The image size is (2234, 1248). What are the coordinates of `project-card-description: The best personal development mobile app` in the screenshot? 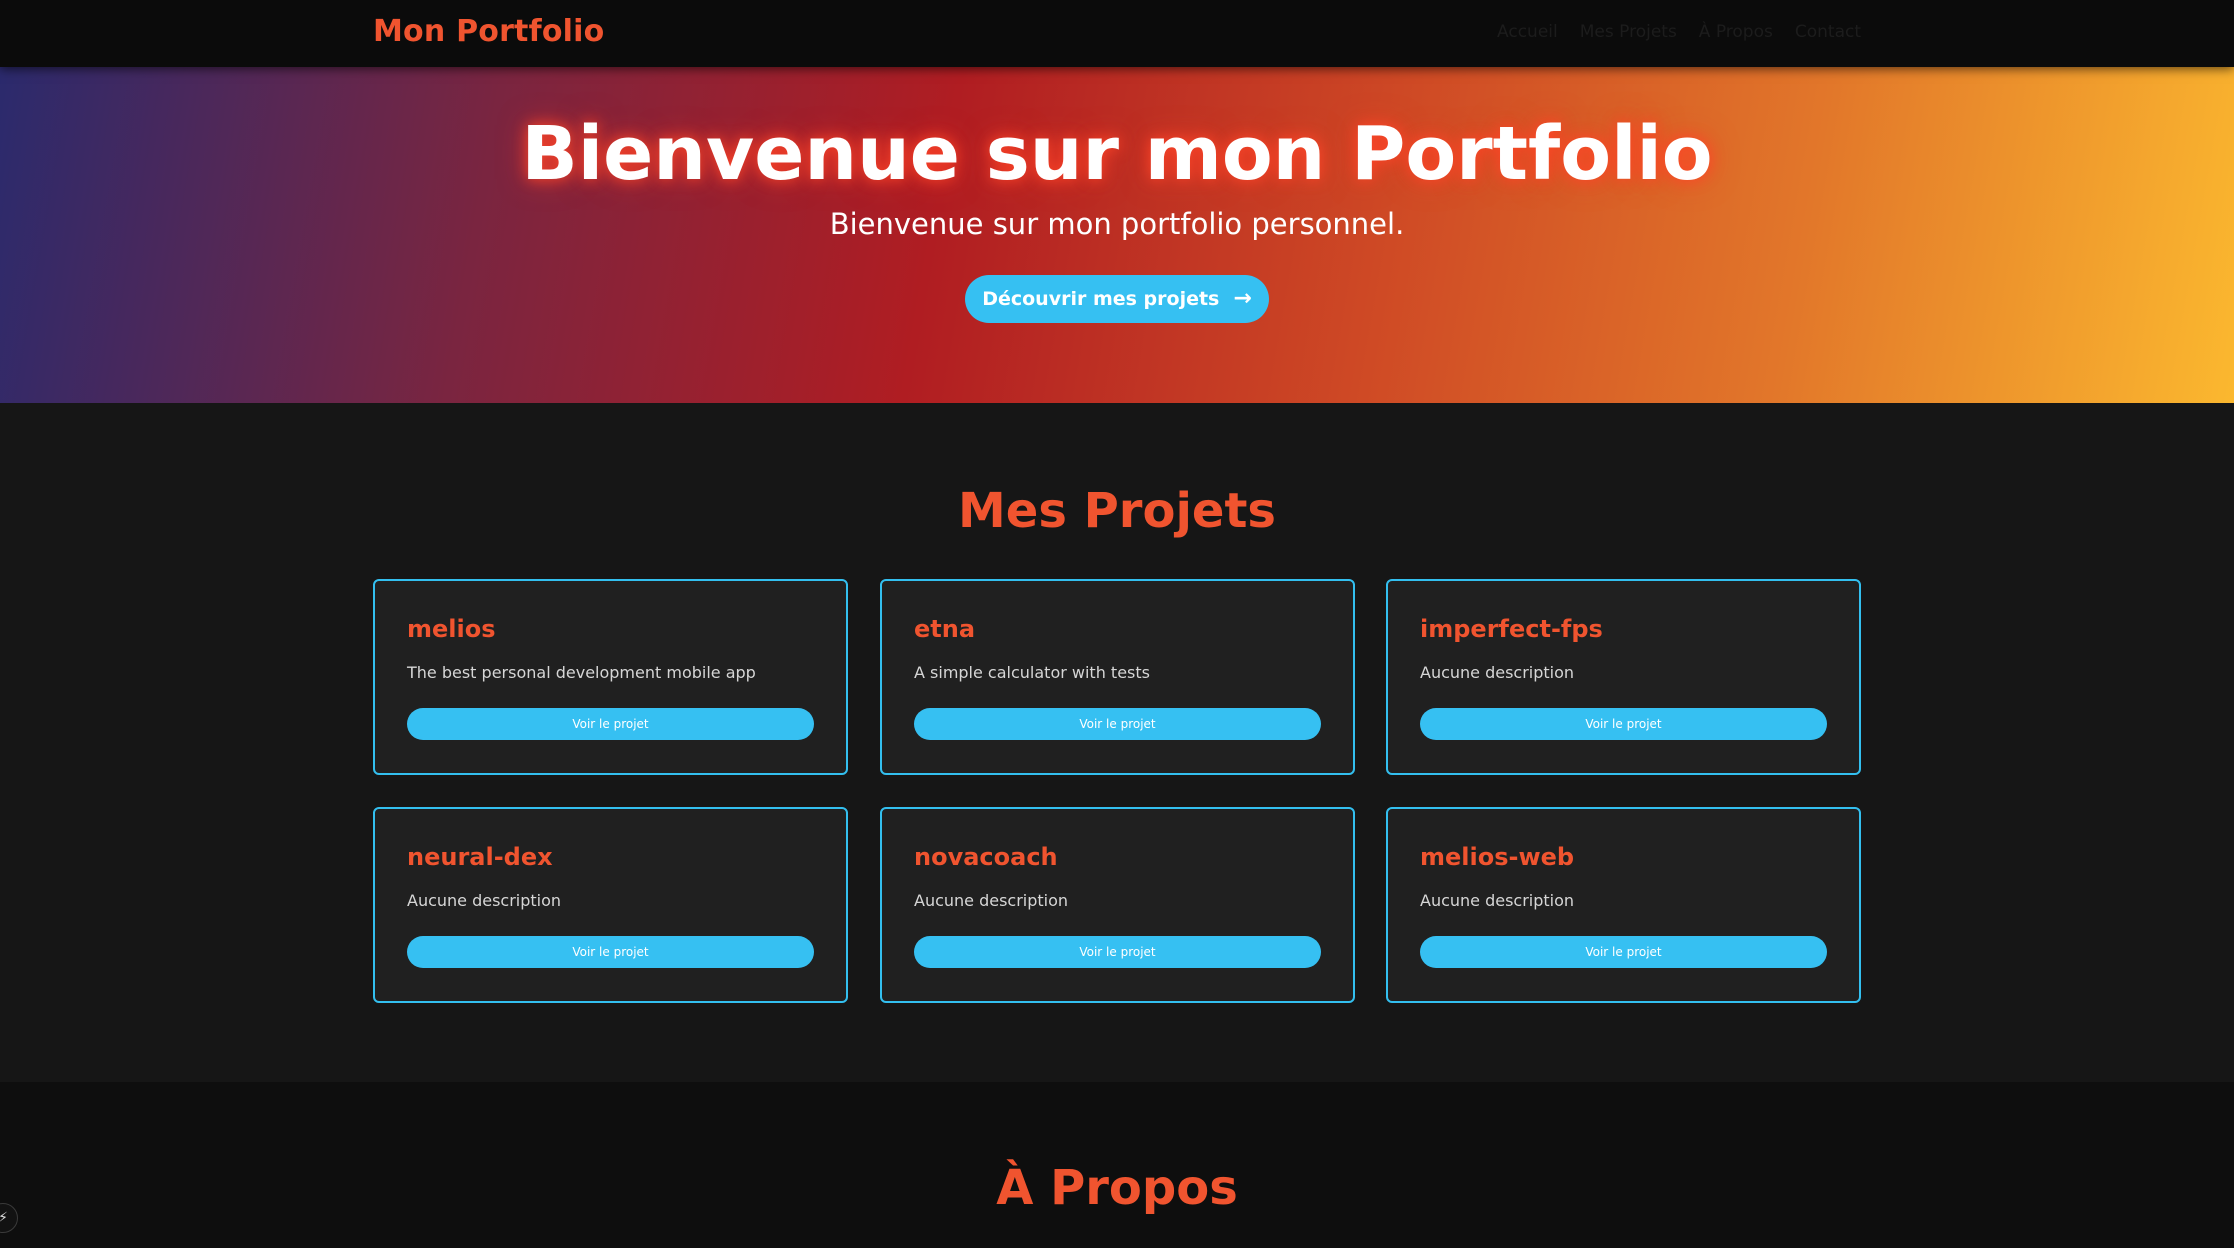 It's located at (581, 672).